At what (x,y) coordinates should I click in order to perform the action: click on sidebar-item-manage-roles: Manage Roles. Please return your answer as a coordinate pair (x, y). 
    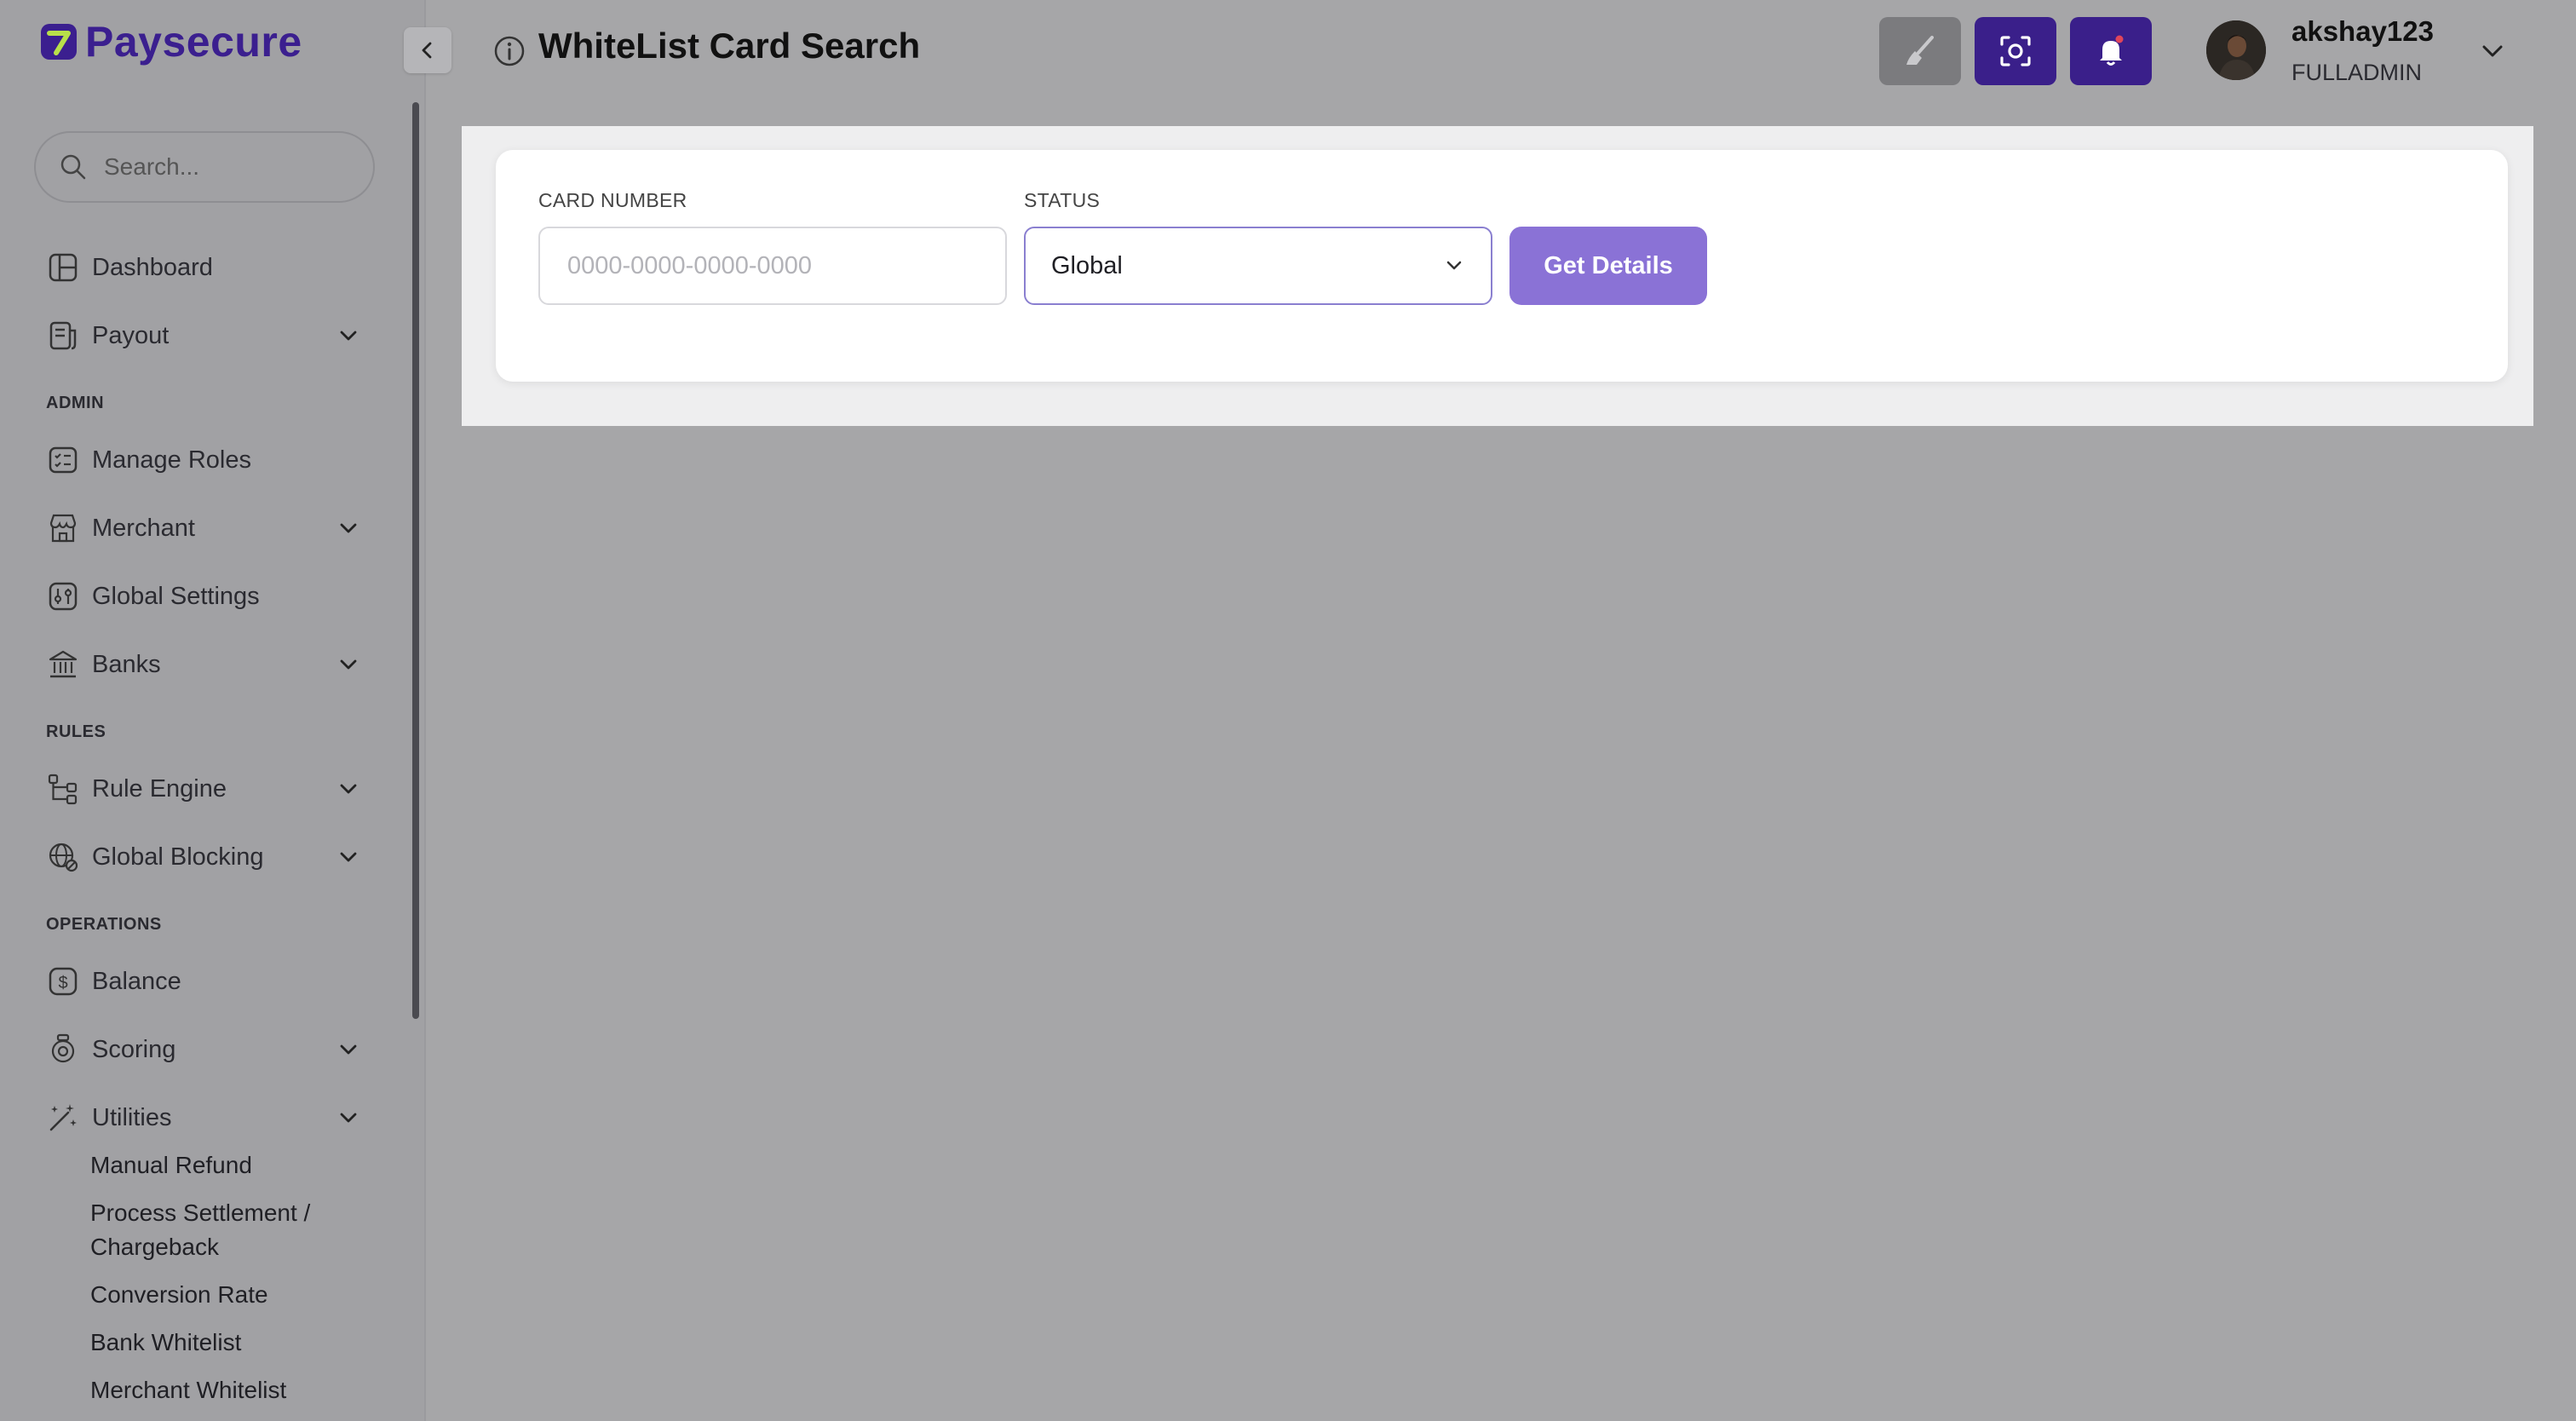
    Looking at the image, I should click on (204, 460).